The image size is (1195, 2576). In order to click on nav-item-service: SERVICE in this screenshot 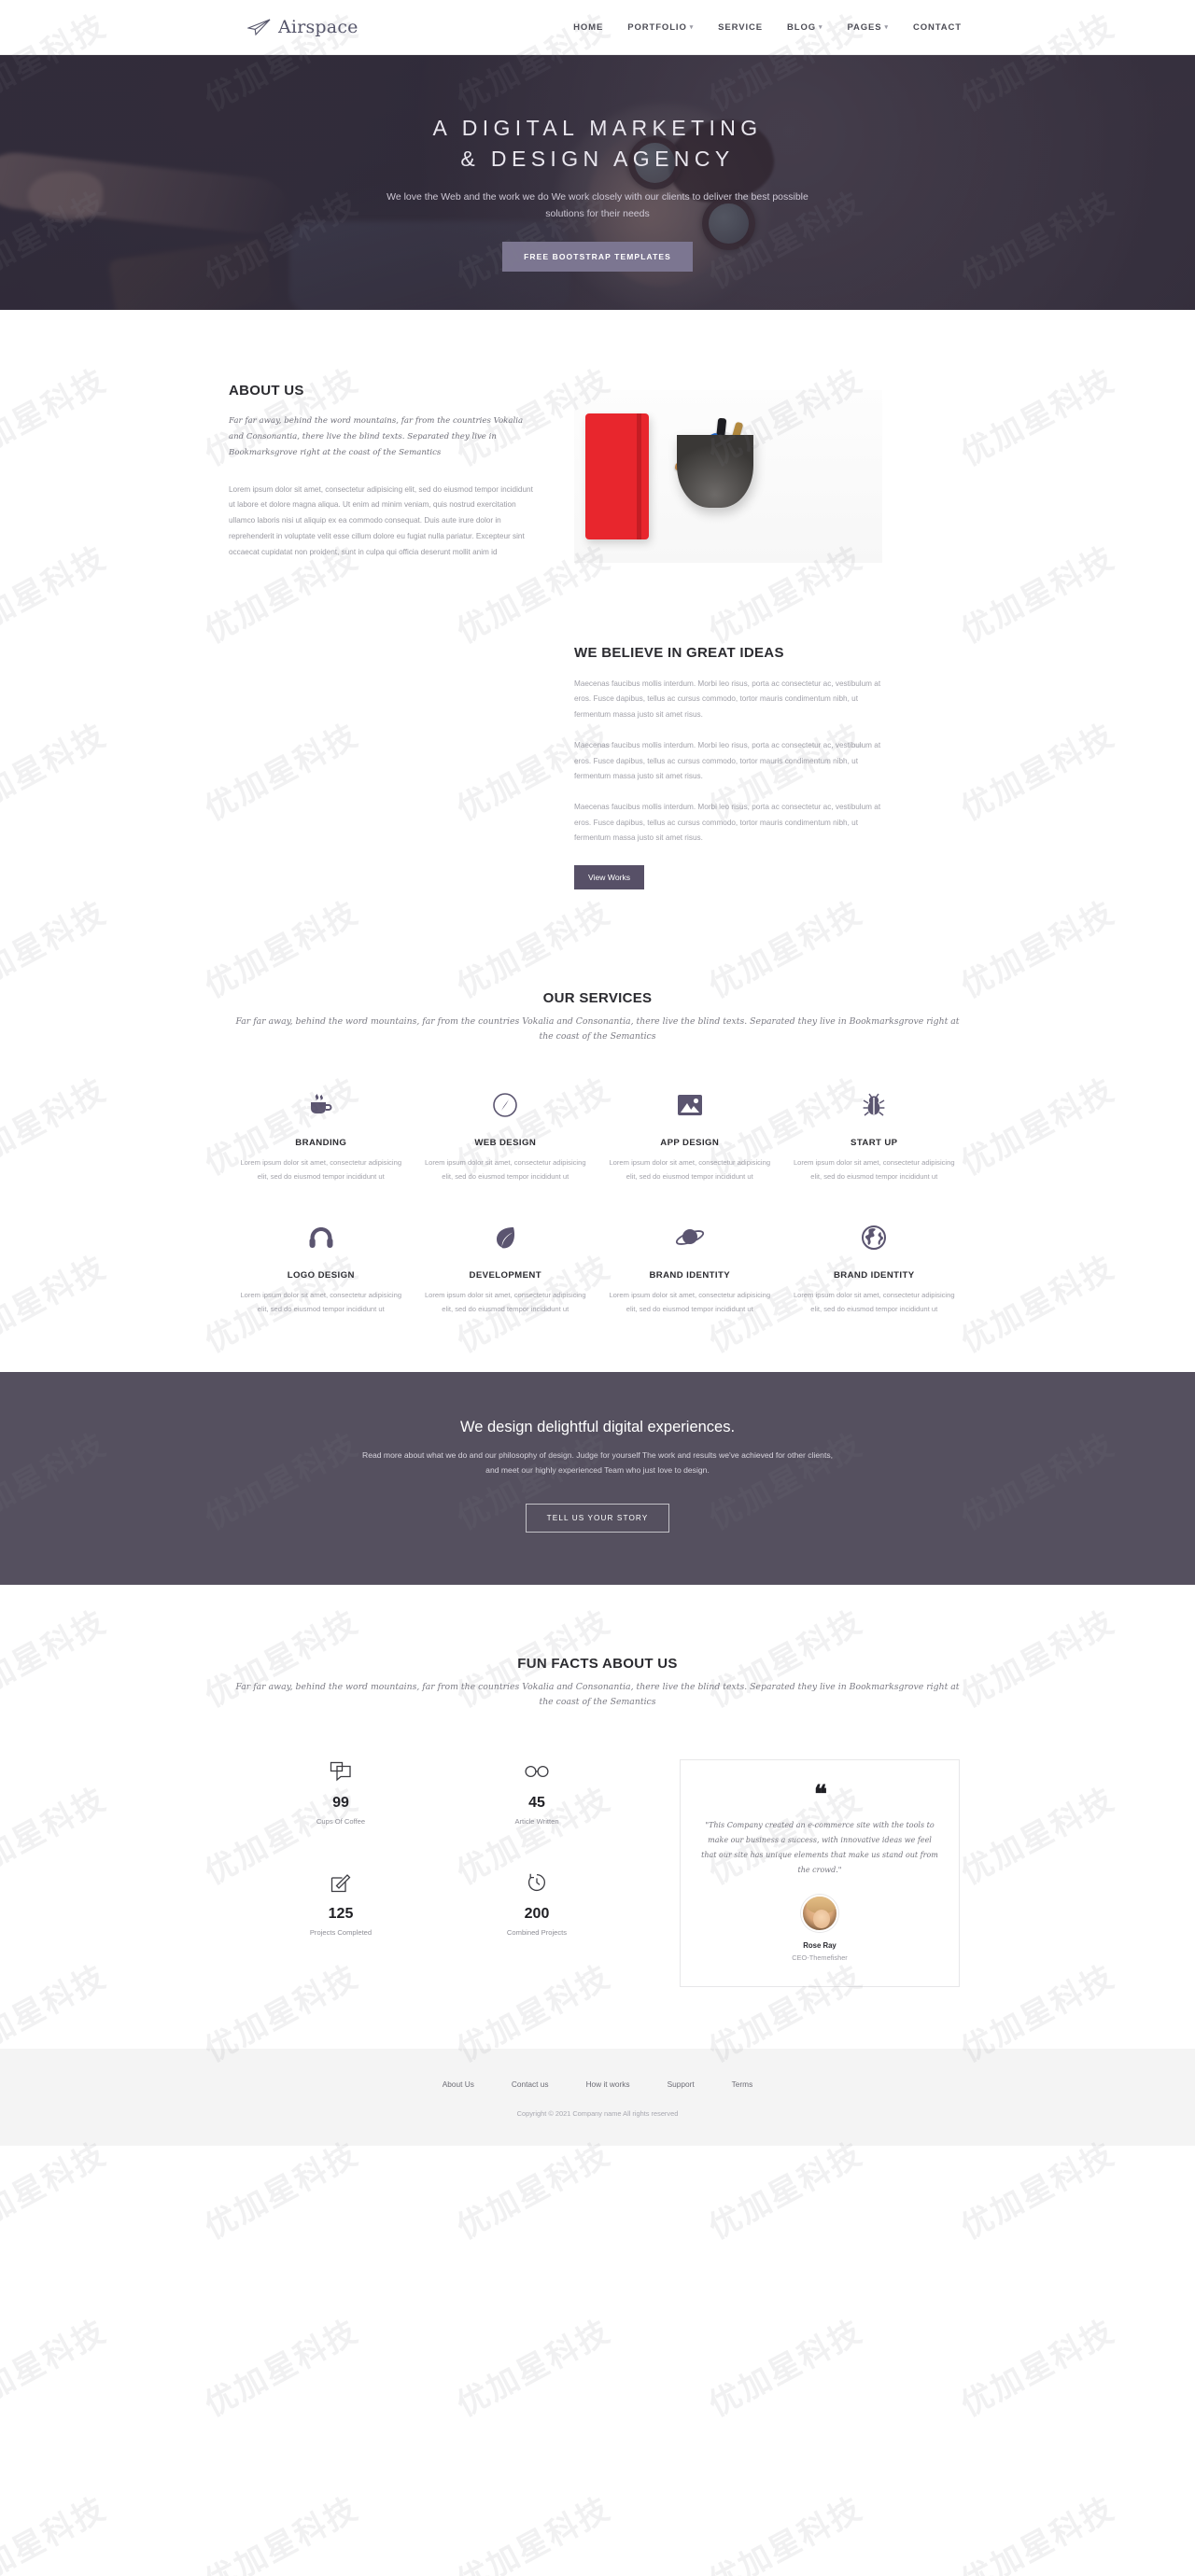, I will do `click(740, 27)`.